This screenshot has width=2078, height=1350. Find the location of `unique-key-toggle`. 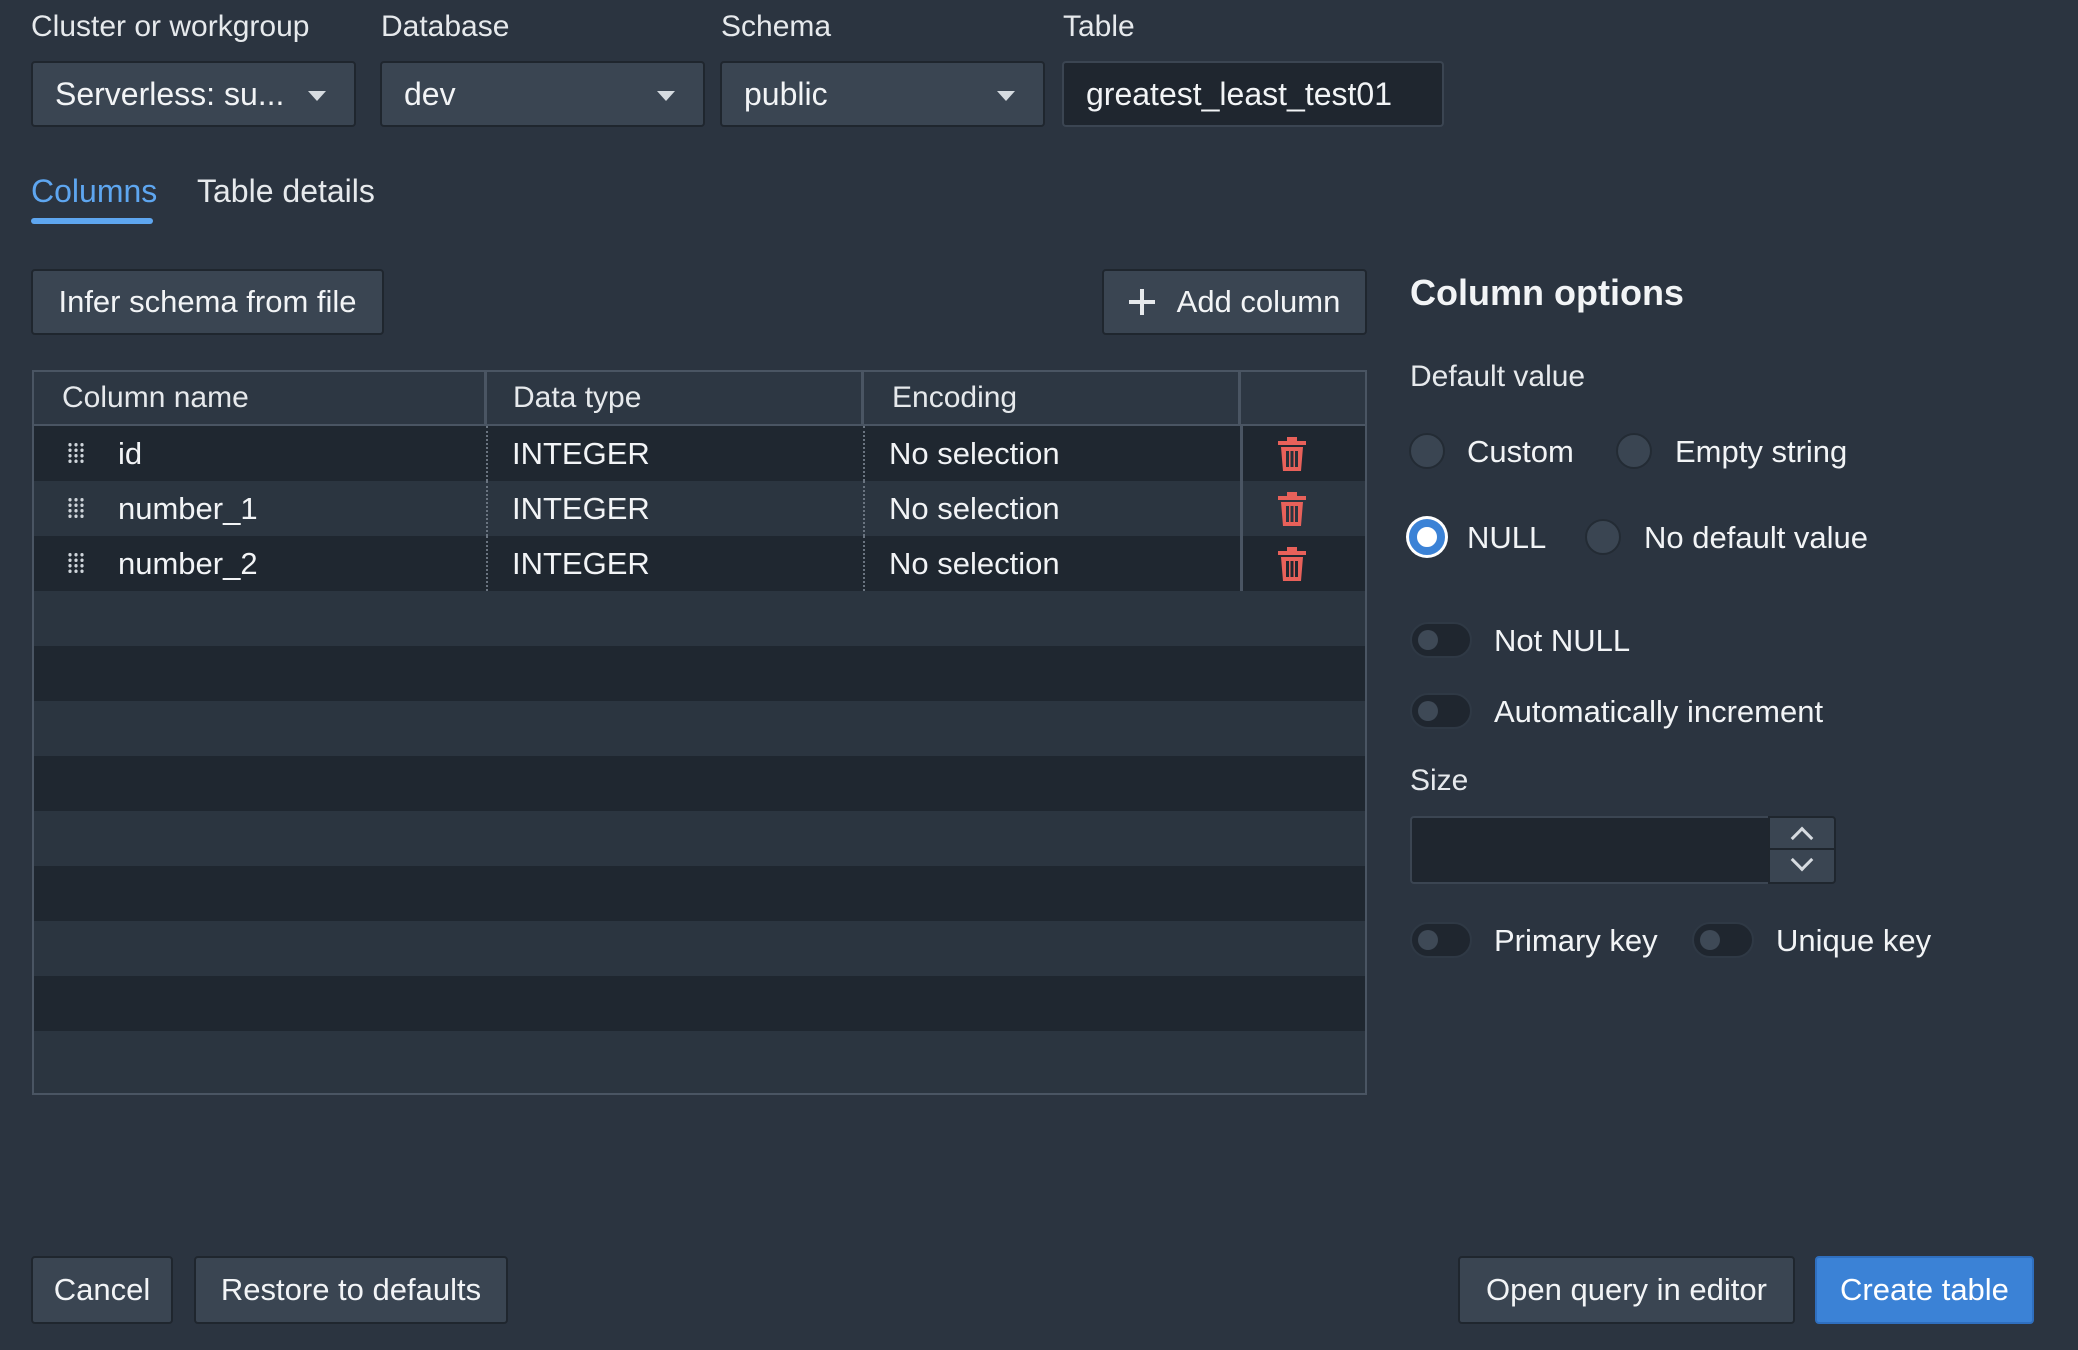

unique-key-toggle is located at coordinates (1723, 940).